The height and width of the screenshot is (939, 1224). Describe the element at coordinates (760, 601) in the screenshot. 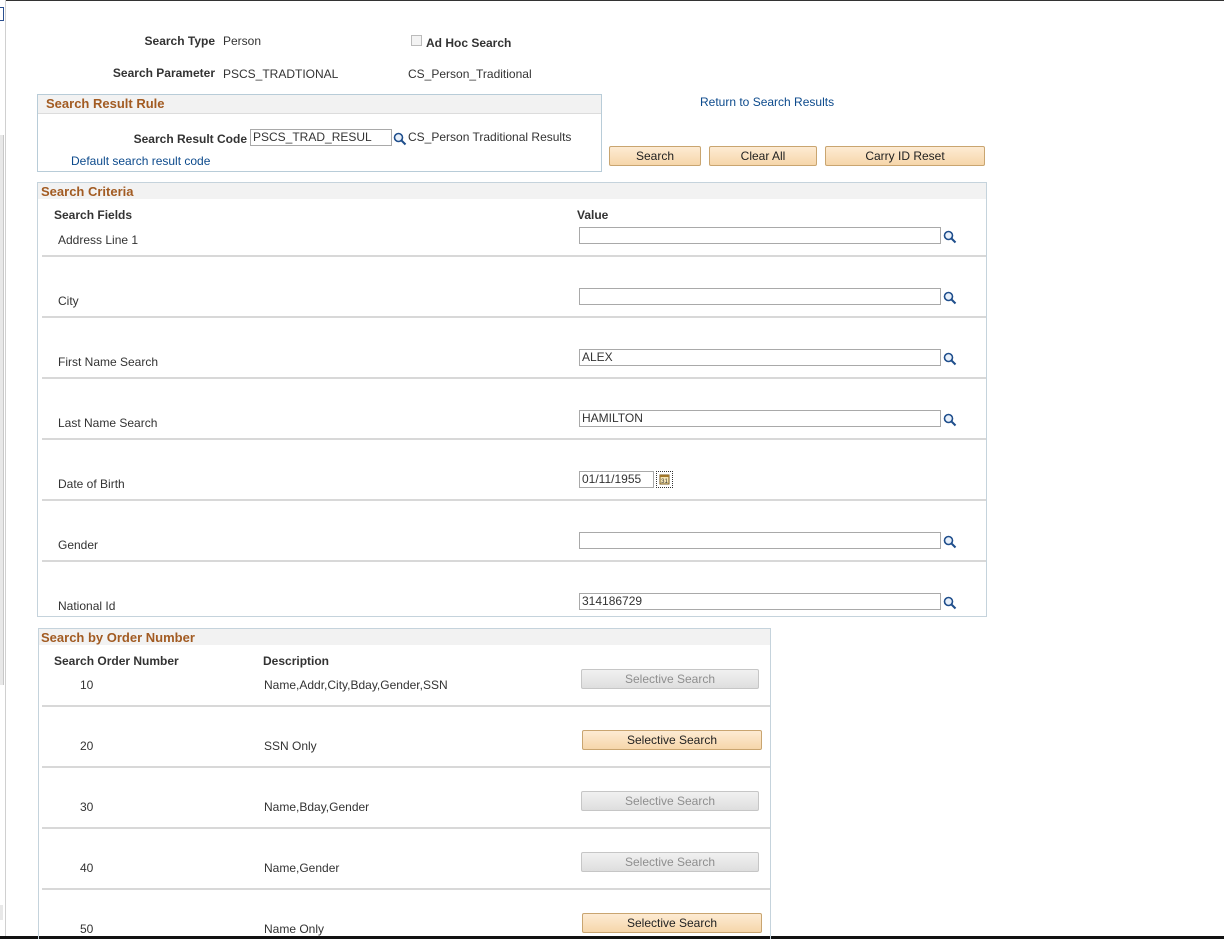

I see `national-id-input: 314186729` at that location.